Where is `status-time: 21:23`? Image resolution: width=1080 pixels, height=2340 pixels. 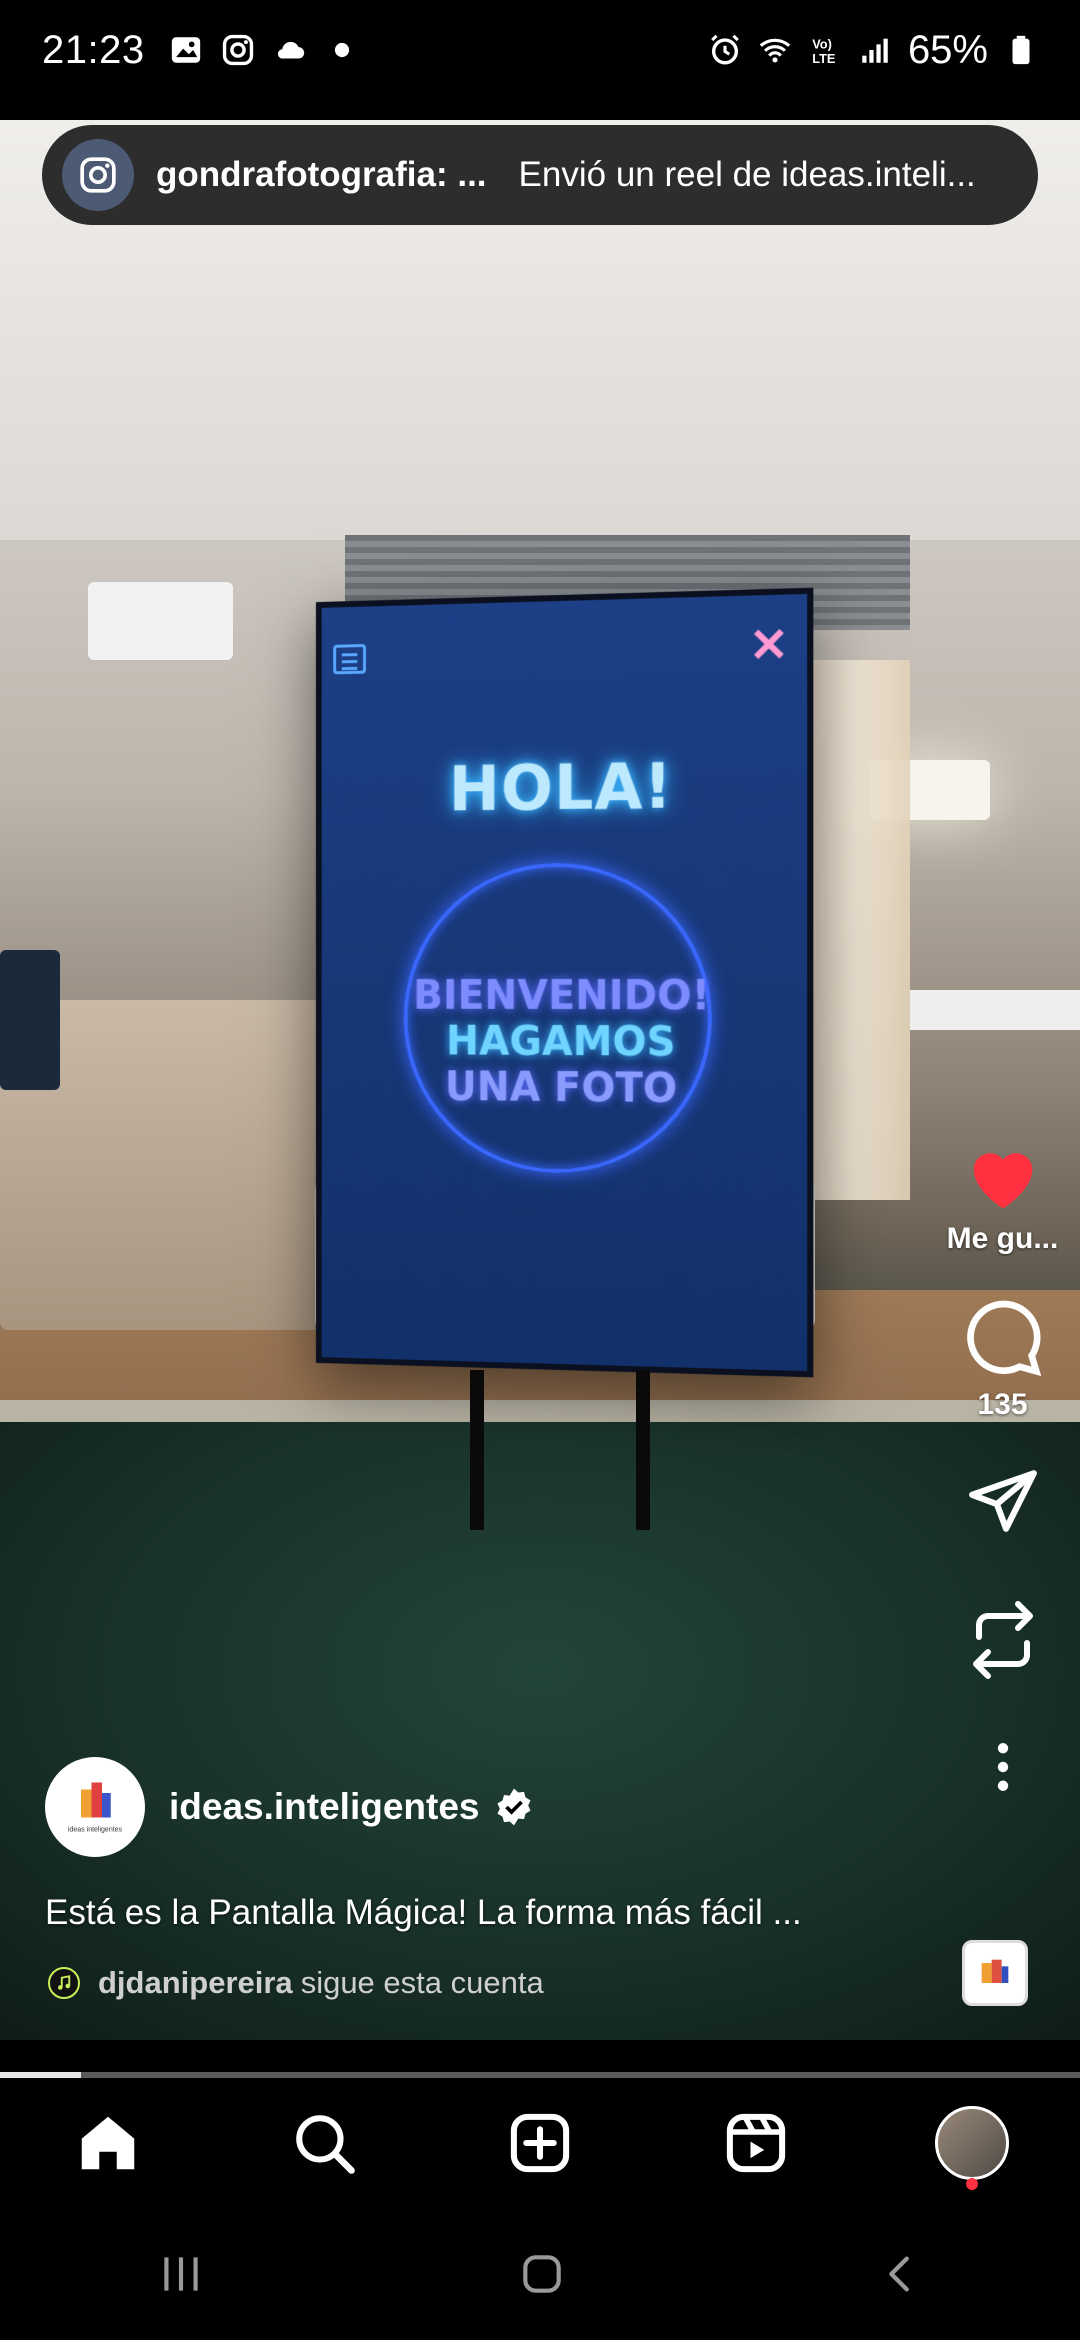 status-time: 21:23 is located at coordinates (93, 49).